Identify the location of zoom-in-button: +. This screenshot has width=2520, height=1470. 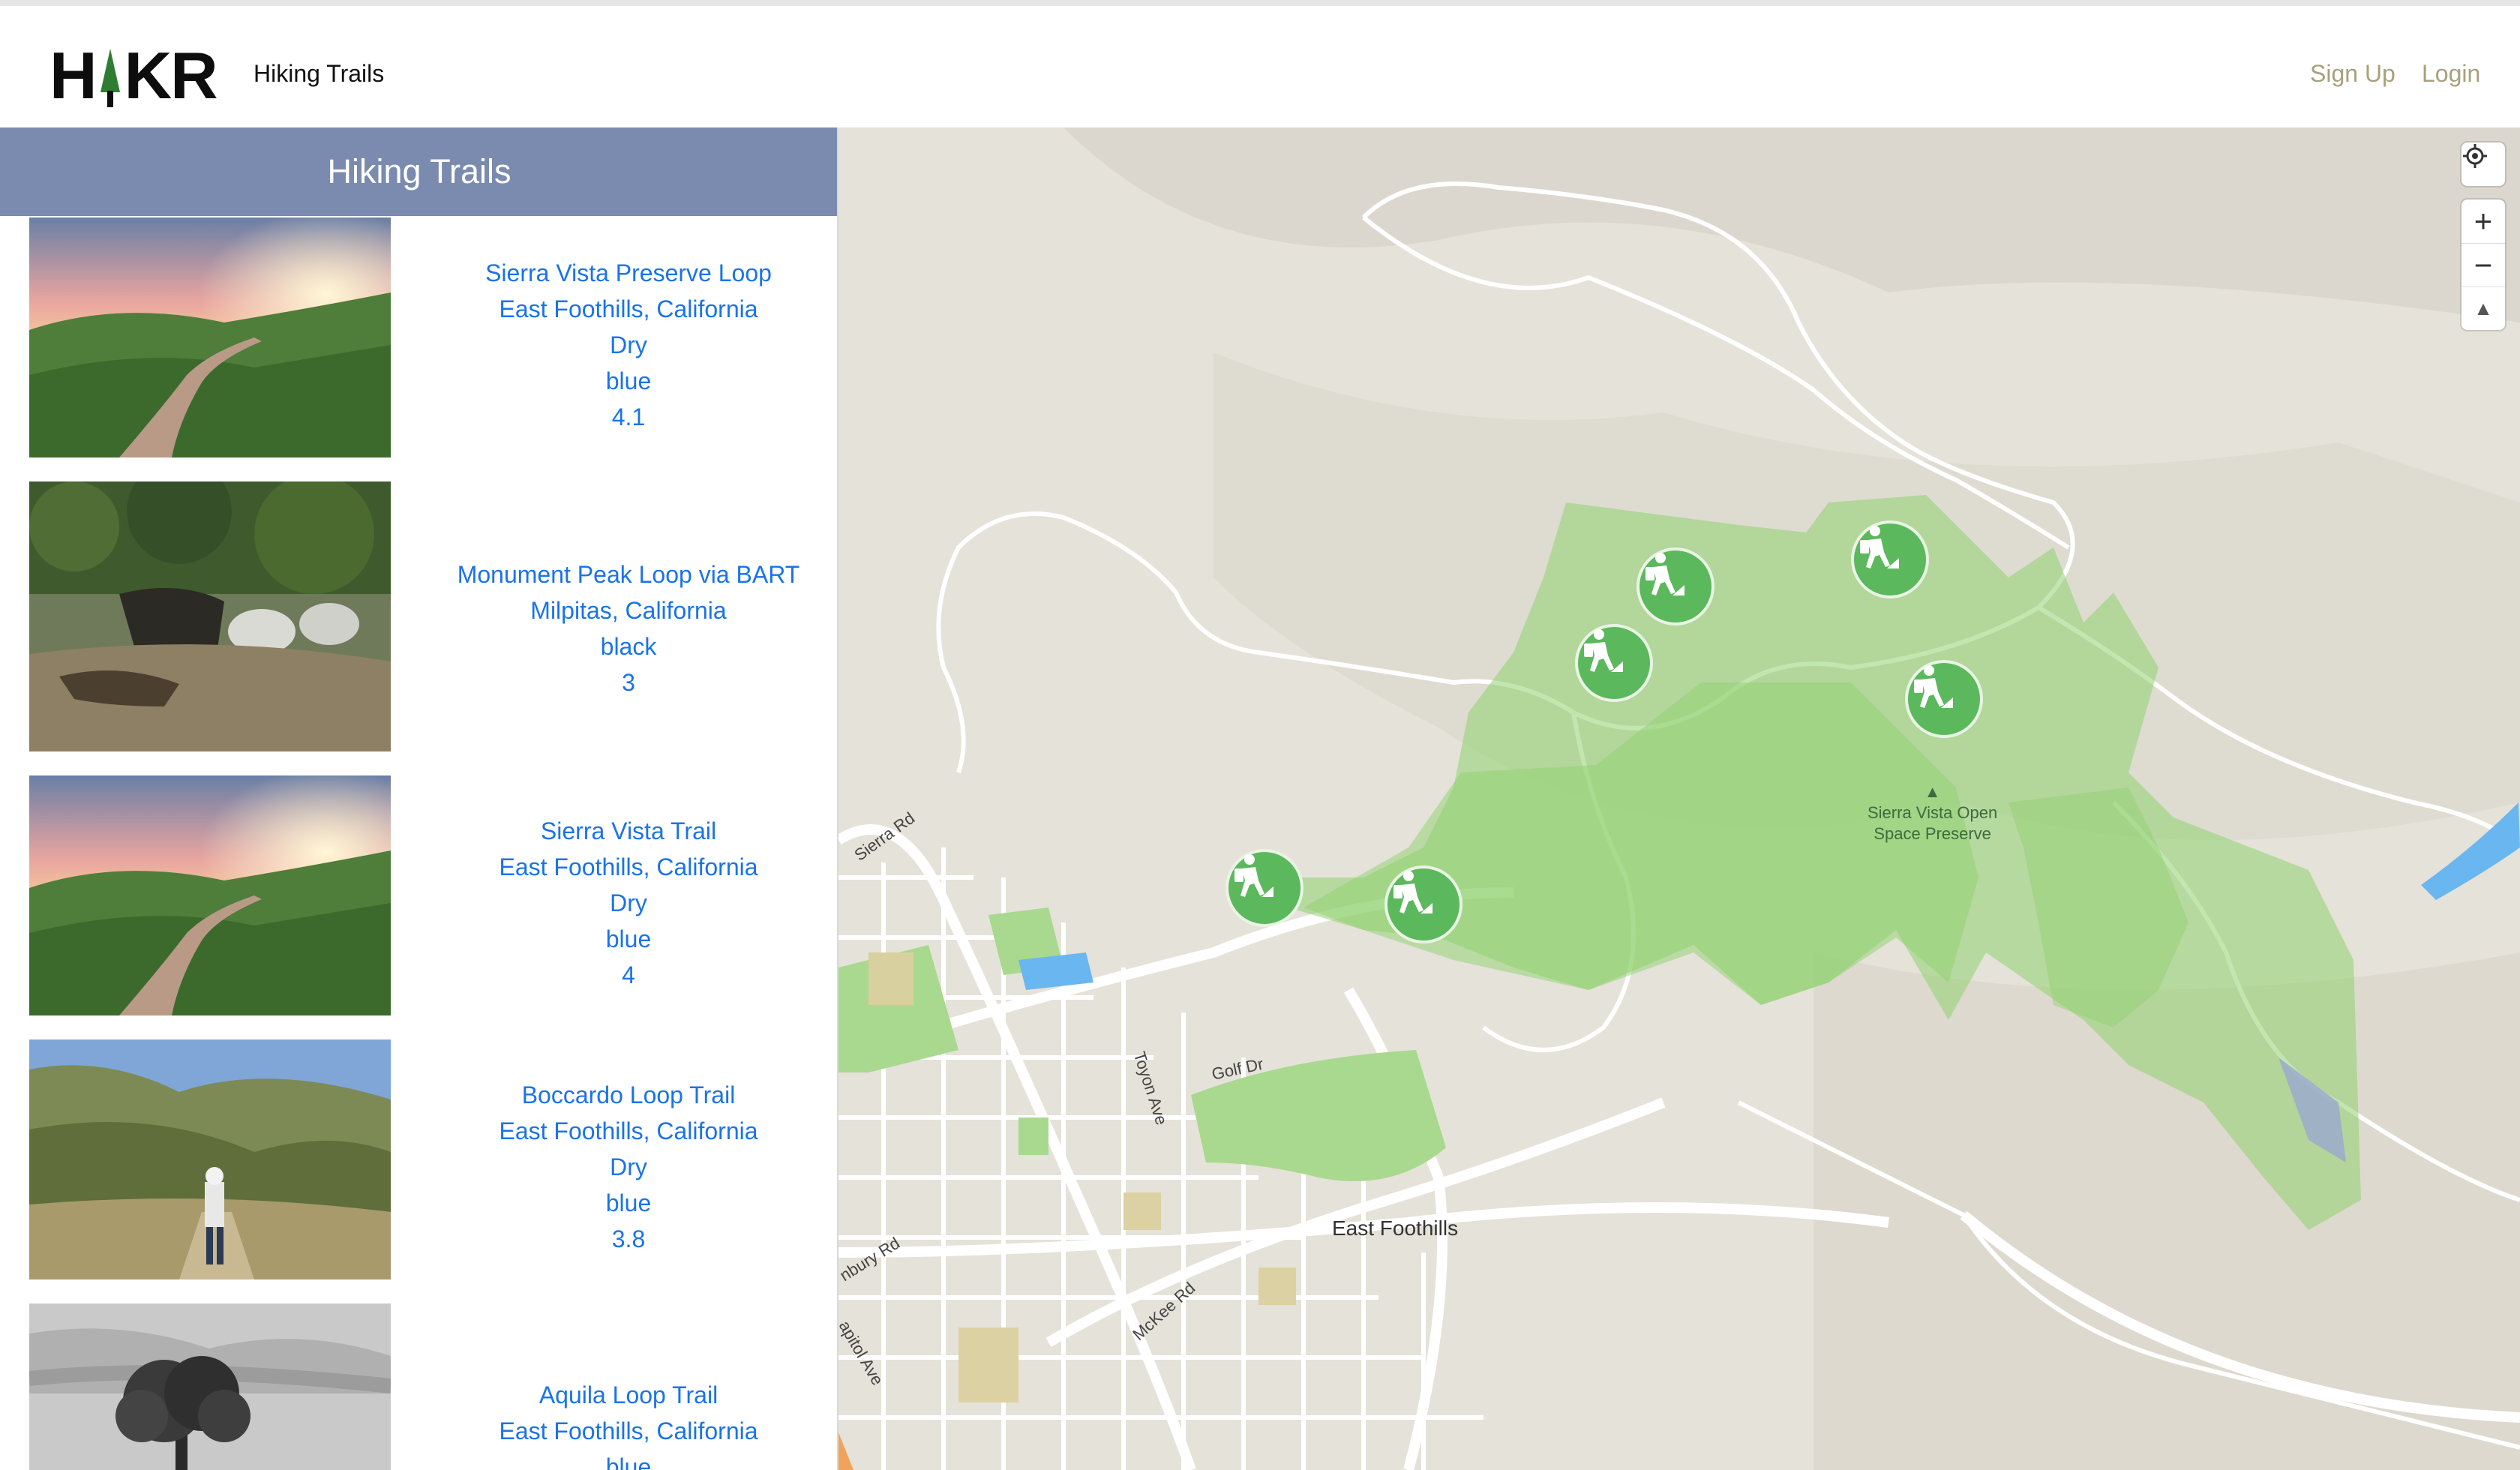
(2483, 221).